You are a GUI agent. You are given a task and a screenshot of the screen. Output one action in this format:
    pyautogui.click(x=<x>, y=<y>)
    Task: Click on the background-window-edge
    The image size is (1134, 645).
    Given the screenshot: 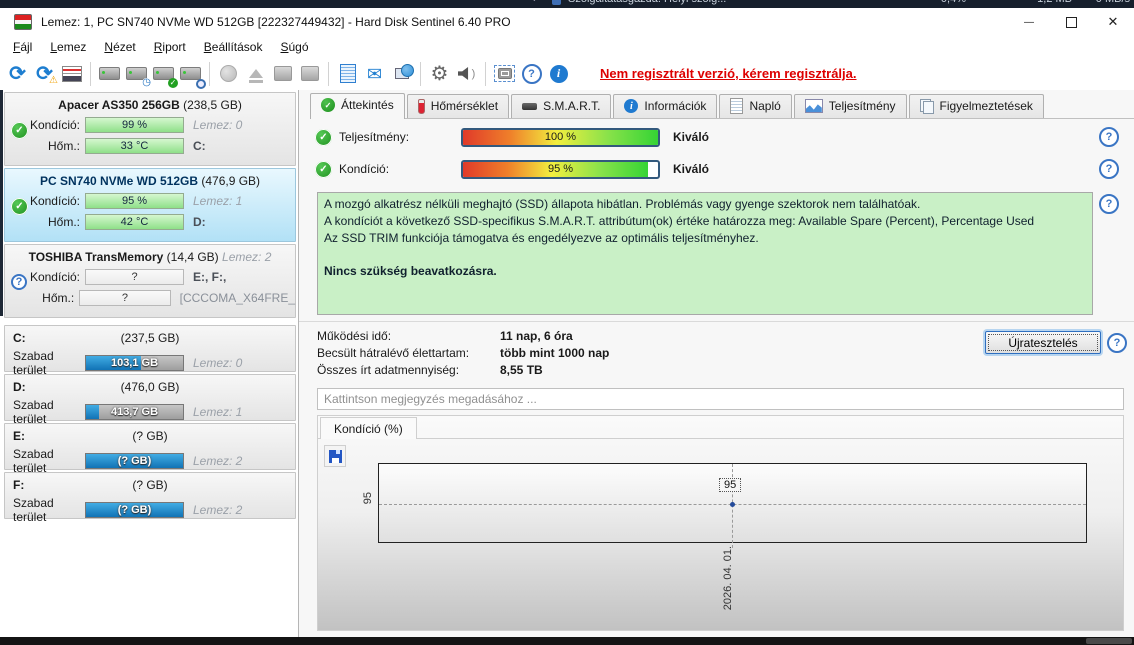 What is the action you would take?
    pyautogui.click(x=1, y=203)
    